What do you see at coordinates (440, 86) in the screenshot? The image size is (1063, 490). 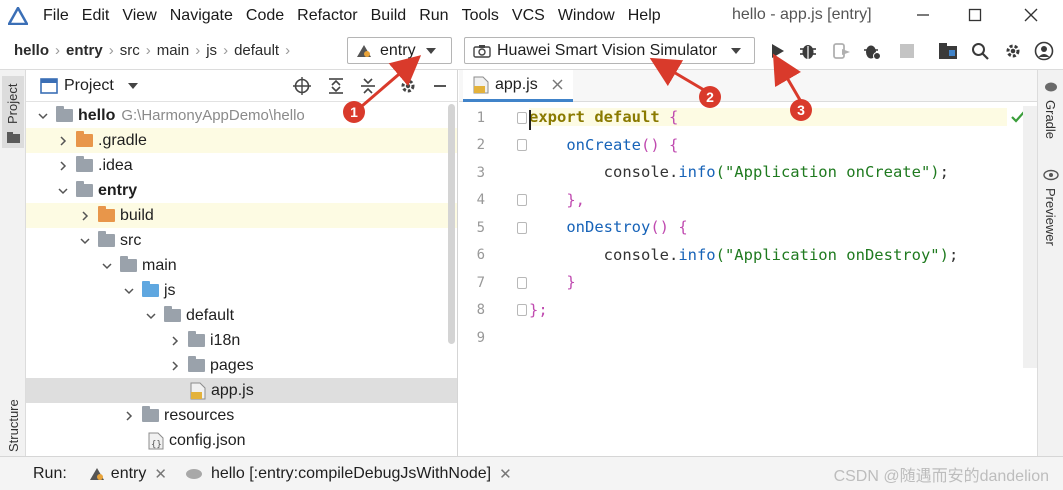 I see `hide-panel-icon` at bounding box center [440, 86].